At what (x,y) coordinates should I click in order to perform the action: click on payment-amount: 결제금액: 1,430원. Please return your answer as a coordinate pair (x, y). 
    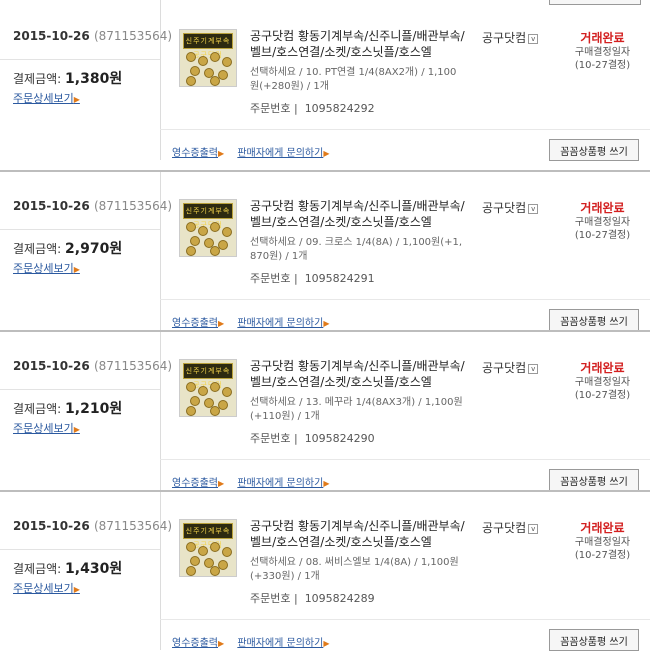
    Looking at the image, I should click on (68, 569).